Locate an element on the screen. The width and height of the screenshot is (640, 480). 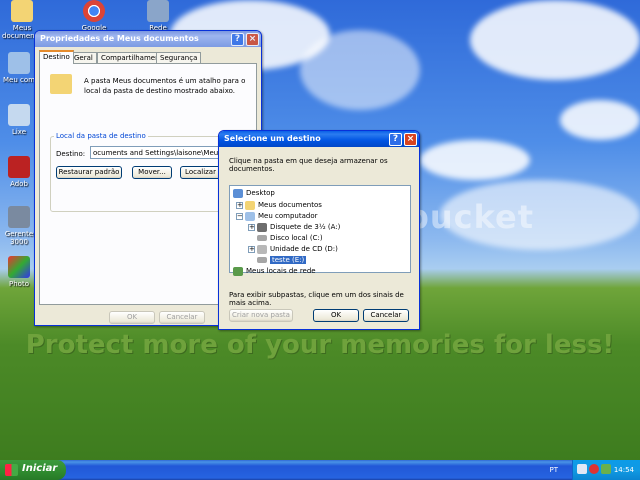
volume-icon is located at coordinates (582, 469).